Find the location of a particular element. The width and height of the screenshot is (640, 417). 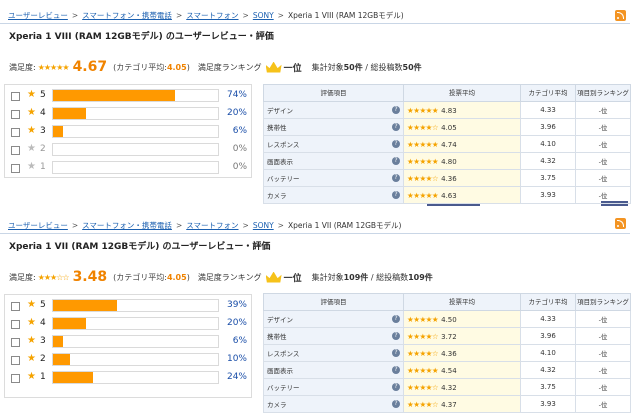

item-name-cell: 画面表示? is located at coordinates (333, 370).